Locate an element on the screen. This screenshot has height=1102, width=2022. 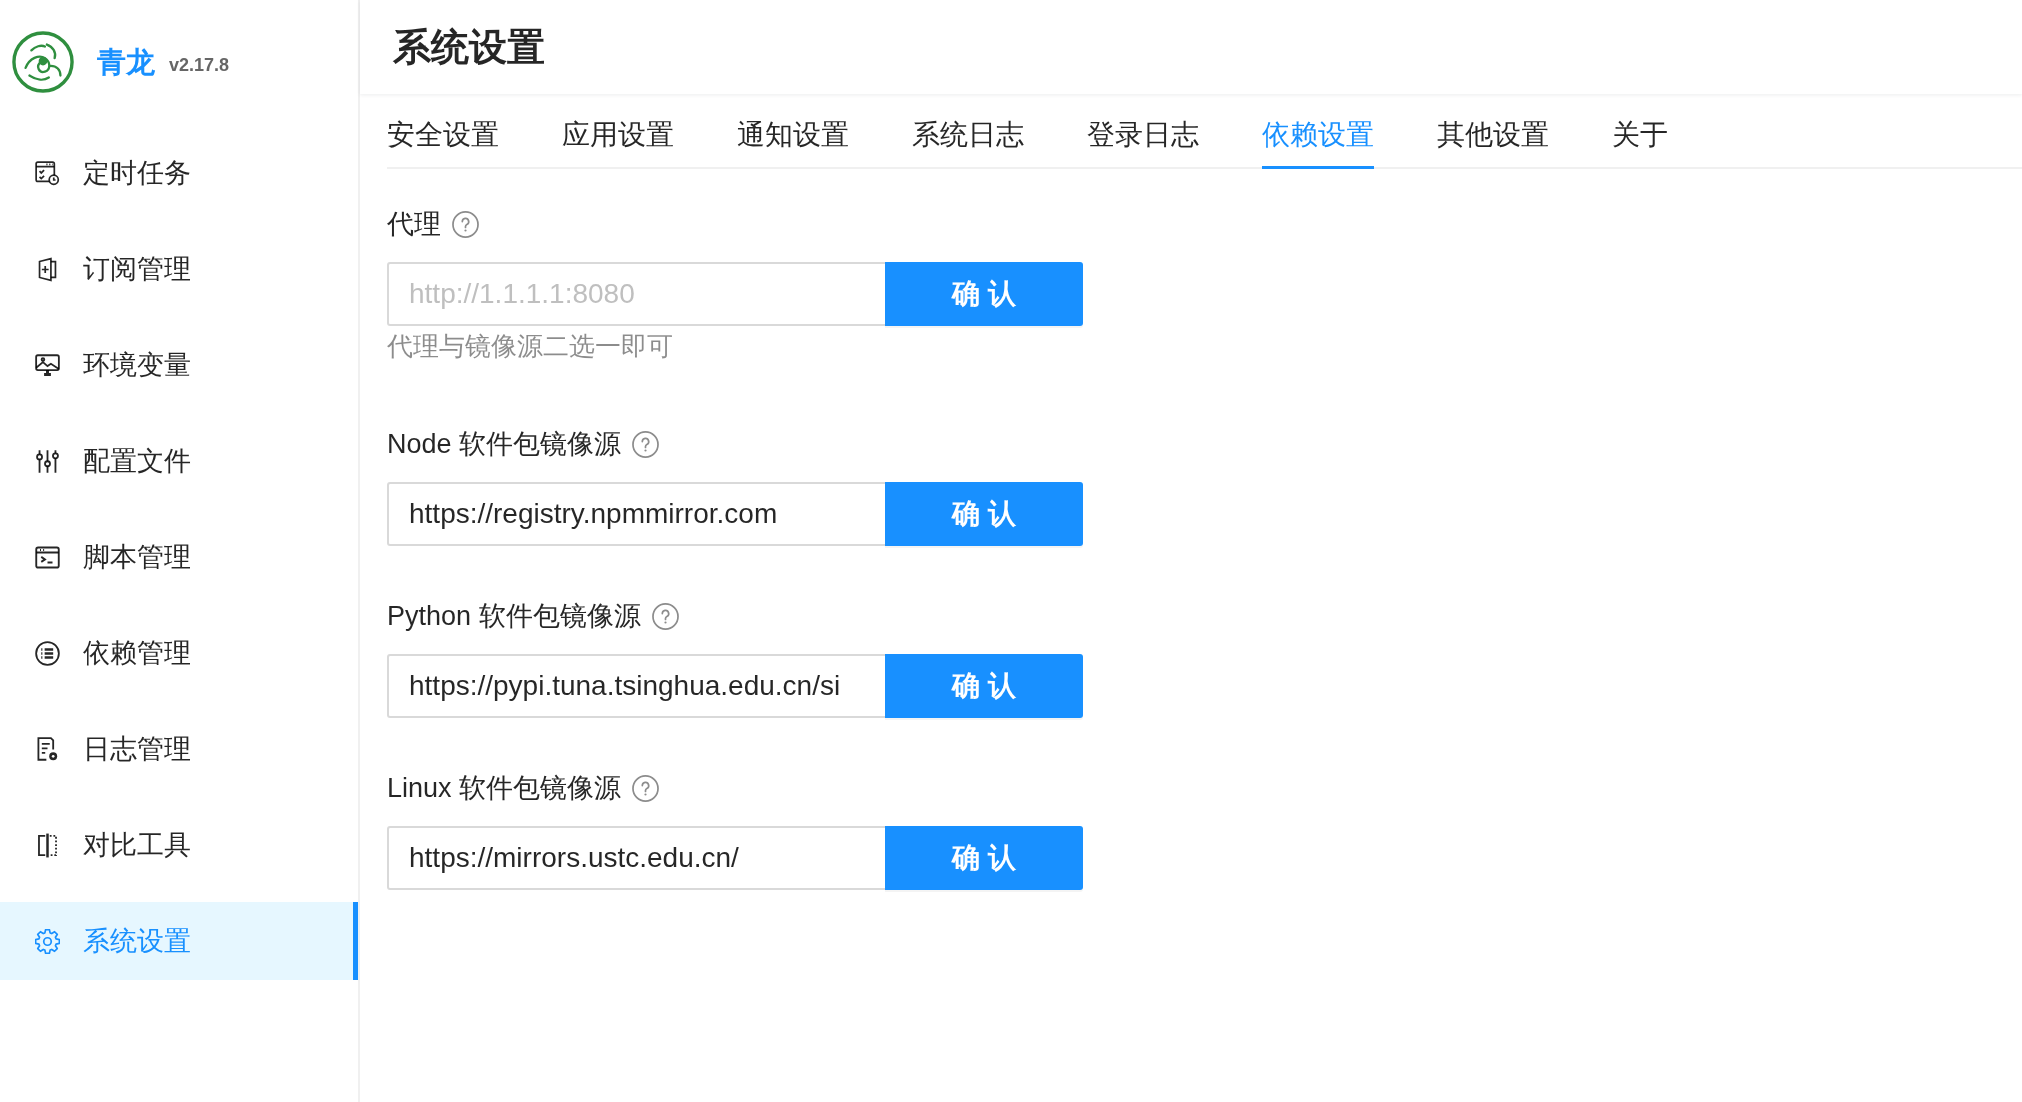
list-circle-icon is located at coordinates (47, 653).